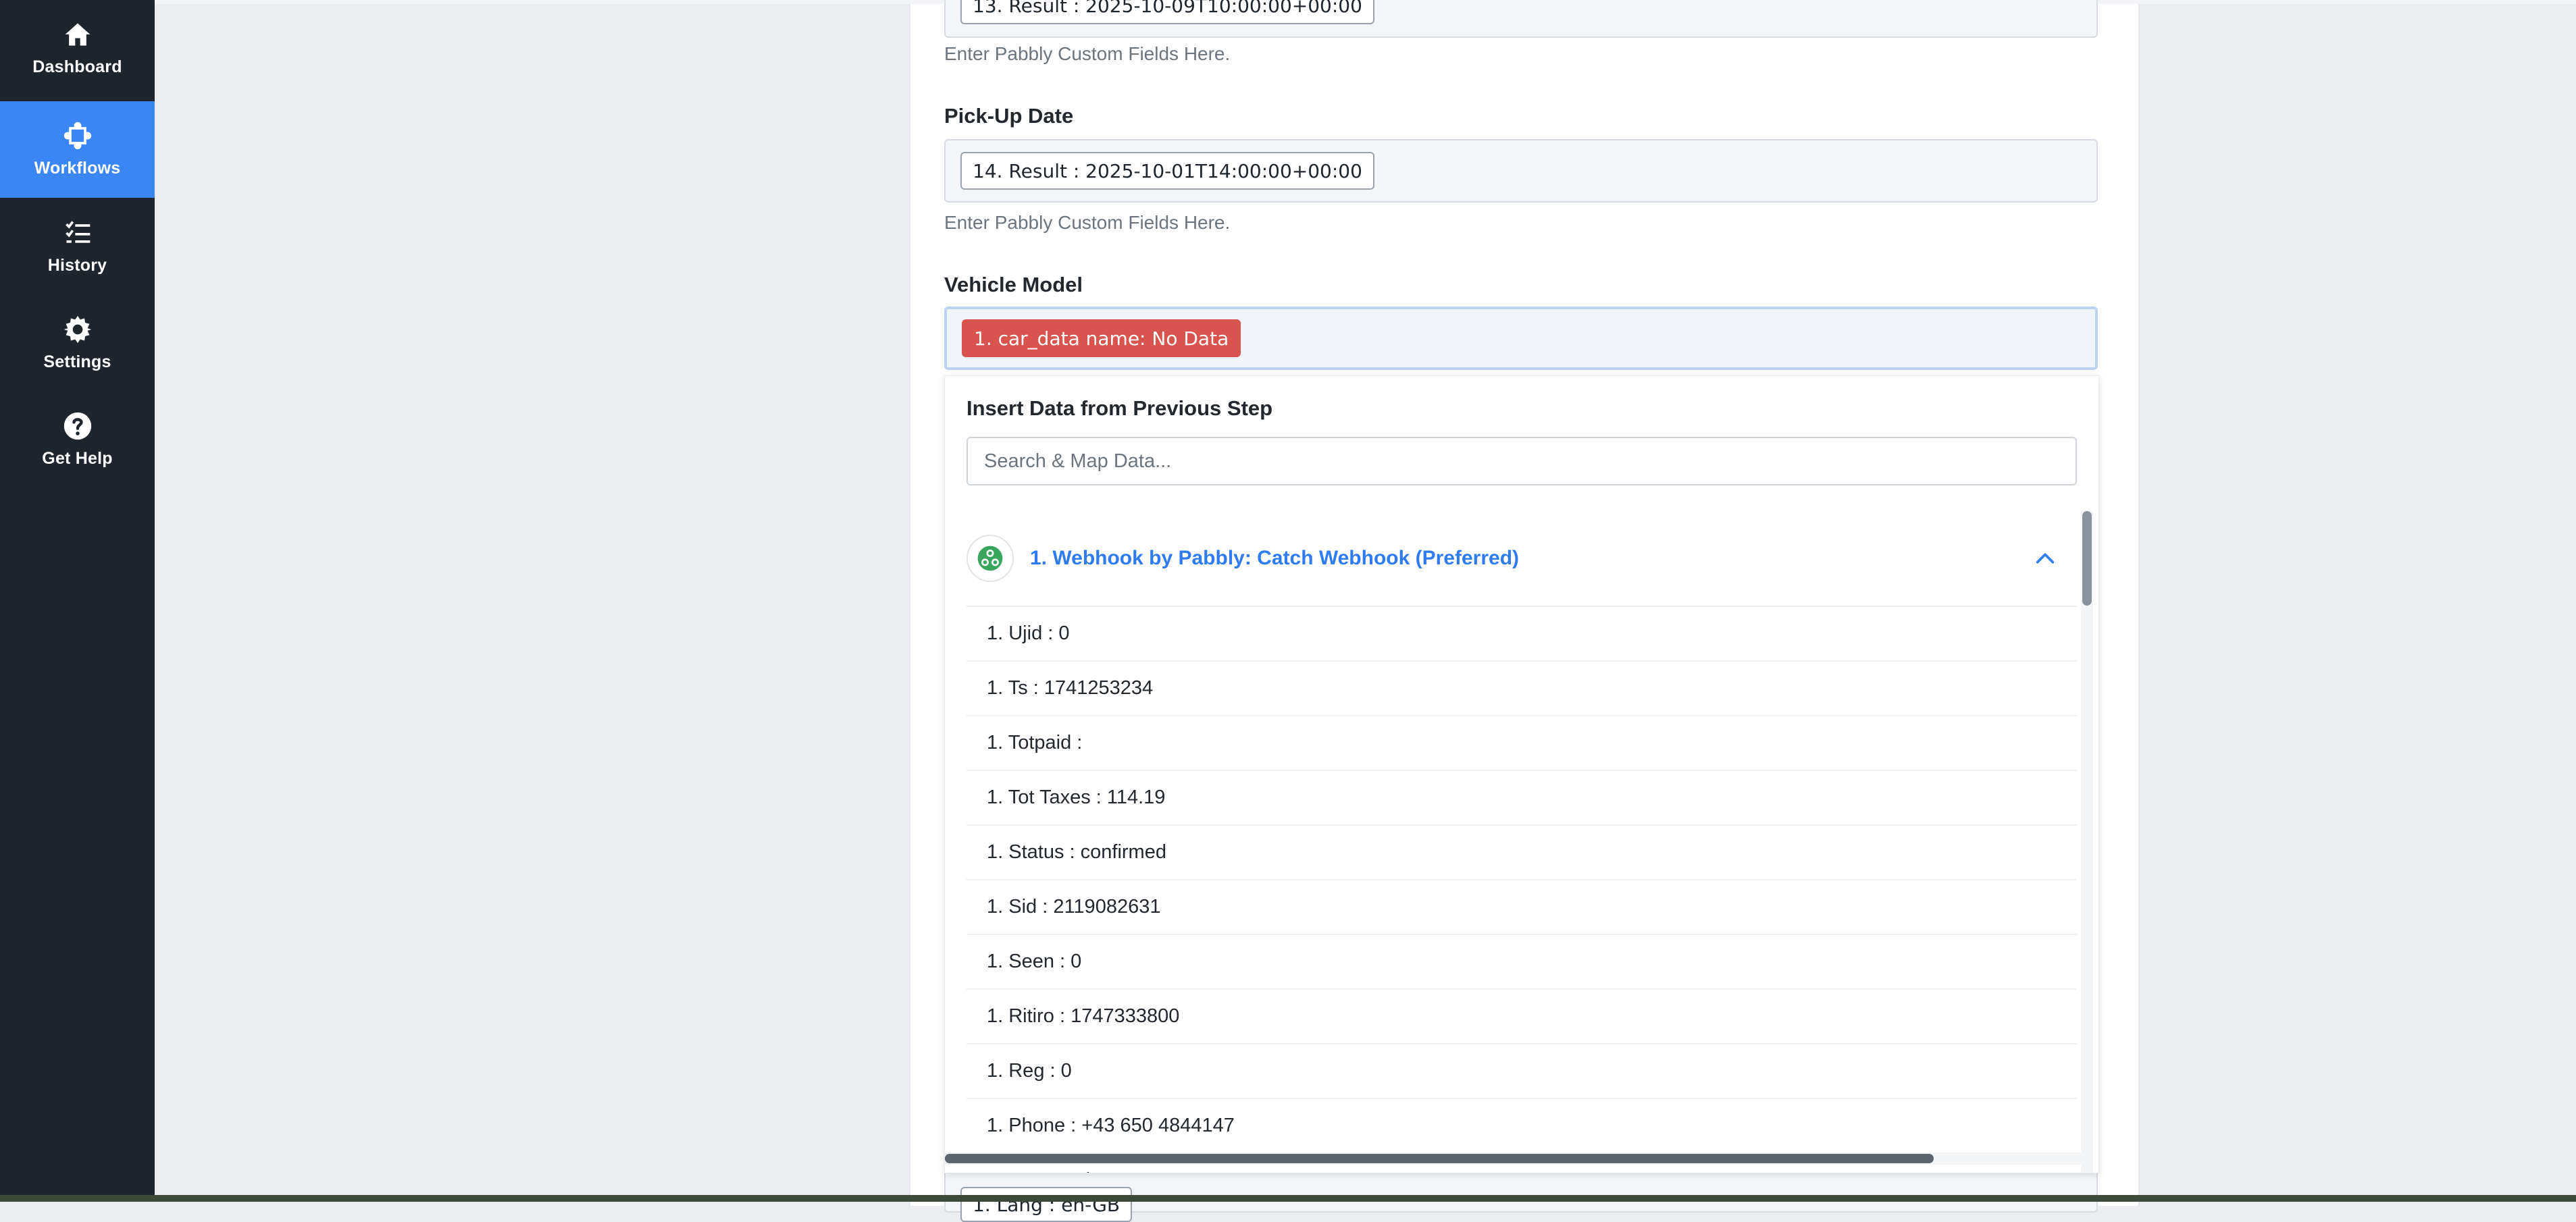  Describe the element at coordinates (1522, 461) in the screenshot. I see `search-input` at that location.